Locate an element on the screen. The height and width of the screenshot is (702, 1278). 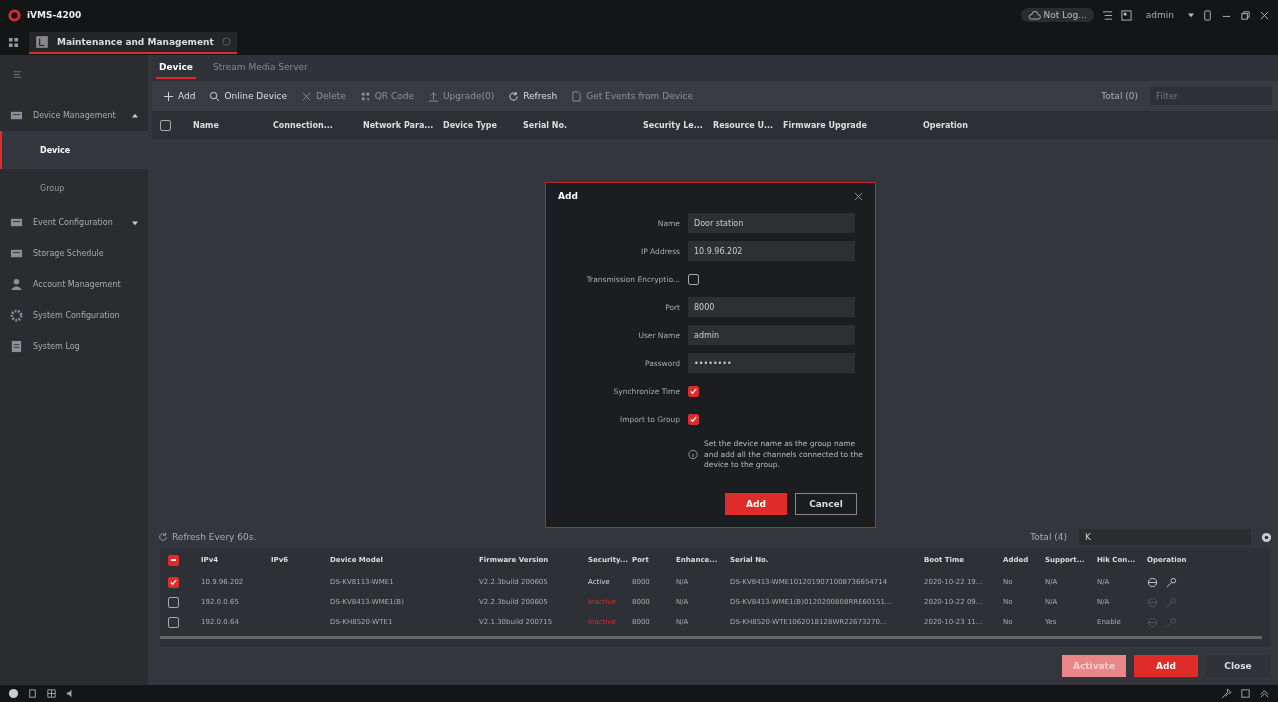
info-icon is located at coordinates (693, 455).